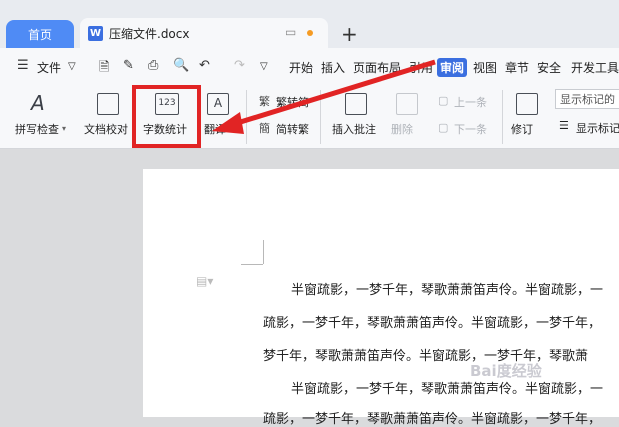  I want to click on watermark: Bai度经验, so click(506, 371).